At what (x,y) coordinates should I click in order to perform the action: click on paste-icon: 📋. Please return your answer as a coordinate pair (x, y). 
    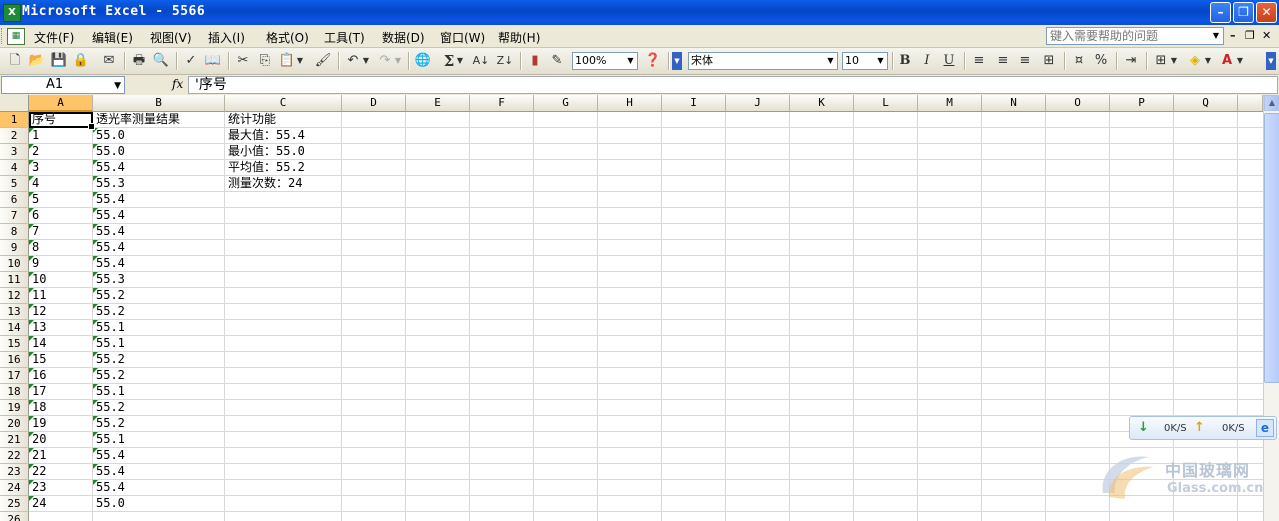
    Looking at the image, I should click on (287, 61).